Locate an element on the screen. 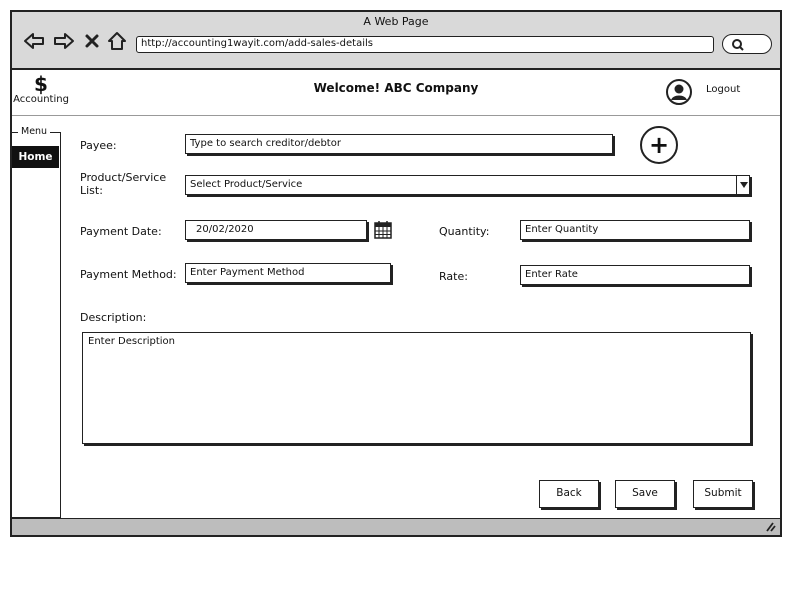  resize-grip-icon is located at coordinates (770, 527).